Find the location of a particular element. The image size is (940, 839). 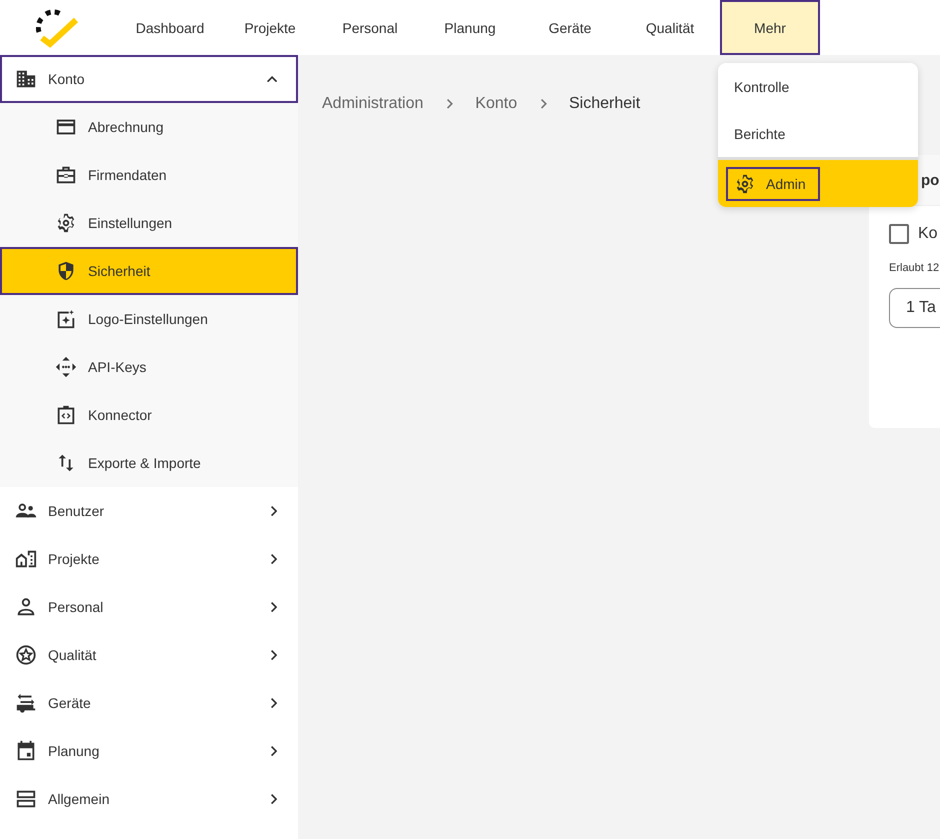

nav-tab: Planung is located at coordinates (470, 27).